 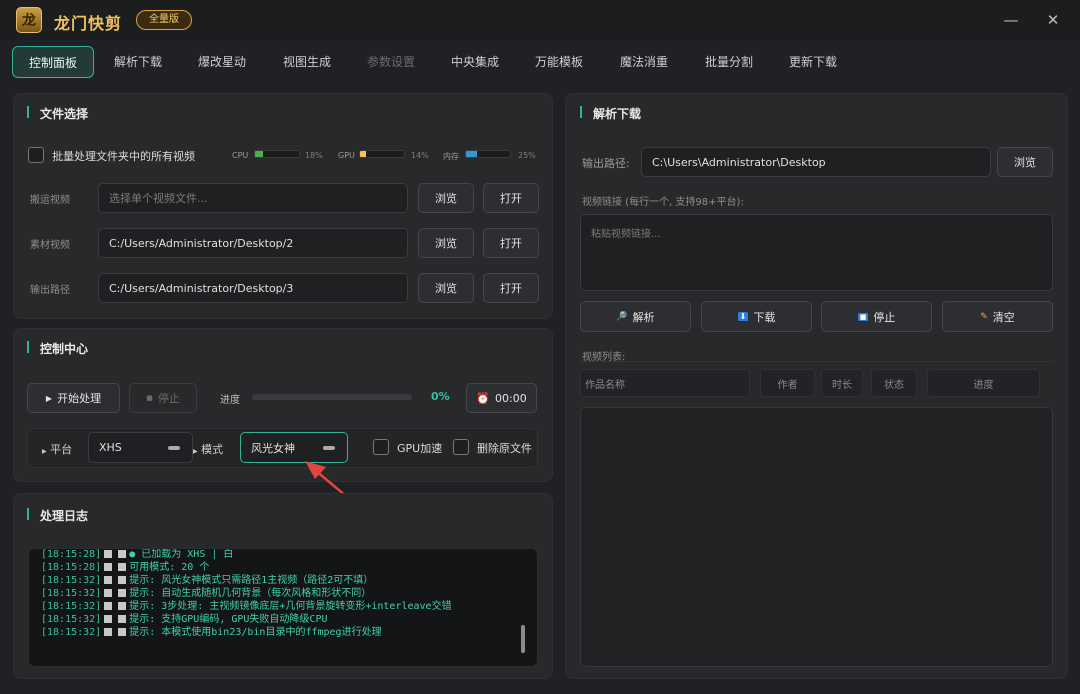 I want to click on stop-button: ■ 停止, so click(x=163, y=398).